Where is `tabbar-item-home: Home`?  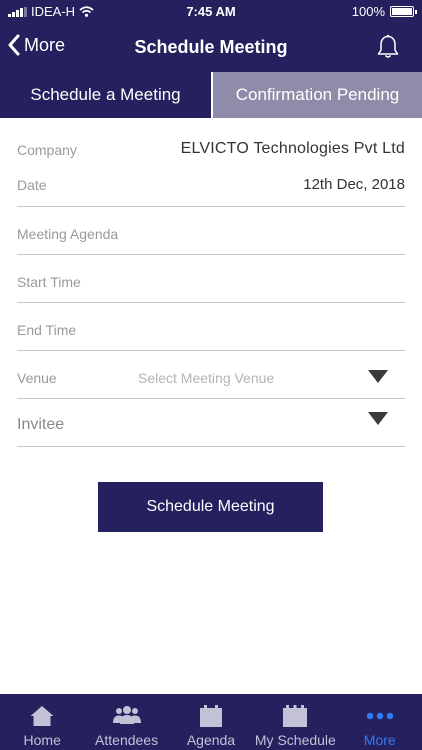 tabbar-item-home: Home is located at coordinates (42, 722).